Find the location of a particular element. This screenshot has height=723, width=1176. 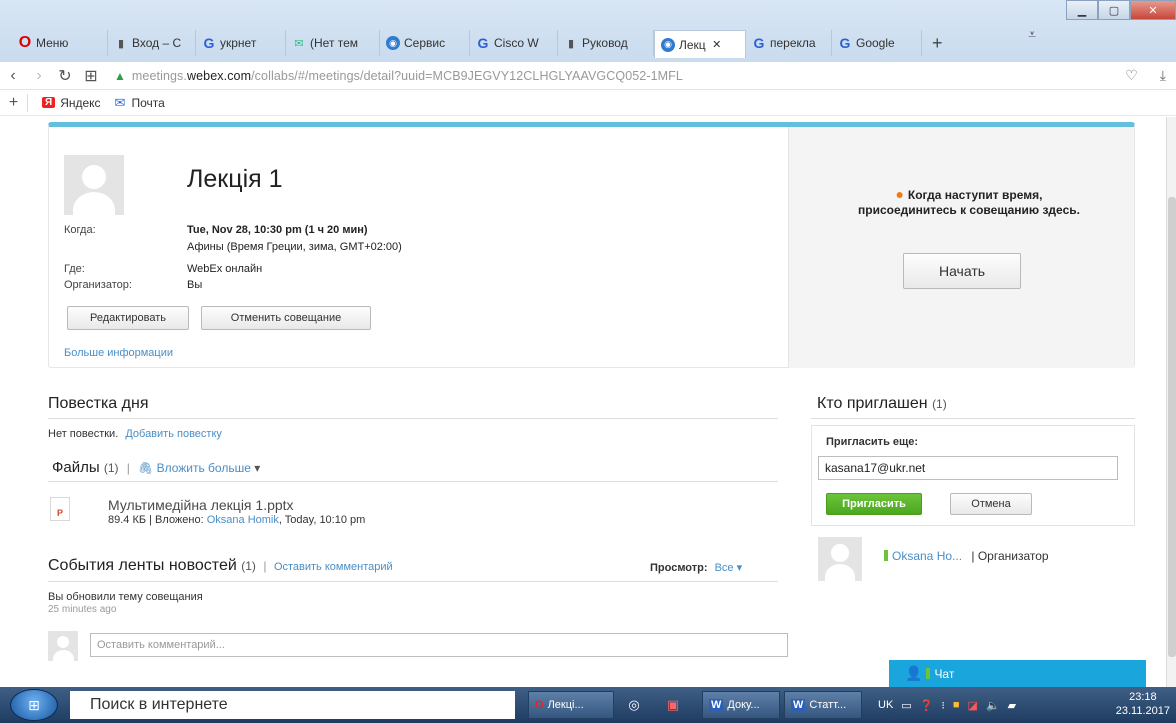

attach-more-link: 🖇 Вложить больше ▾ is located at coordinates (199, 468).